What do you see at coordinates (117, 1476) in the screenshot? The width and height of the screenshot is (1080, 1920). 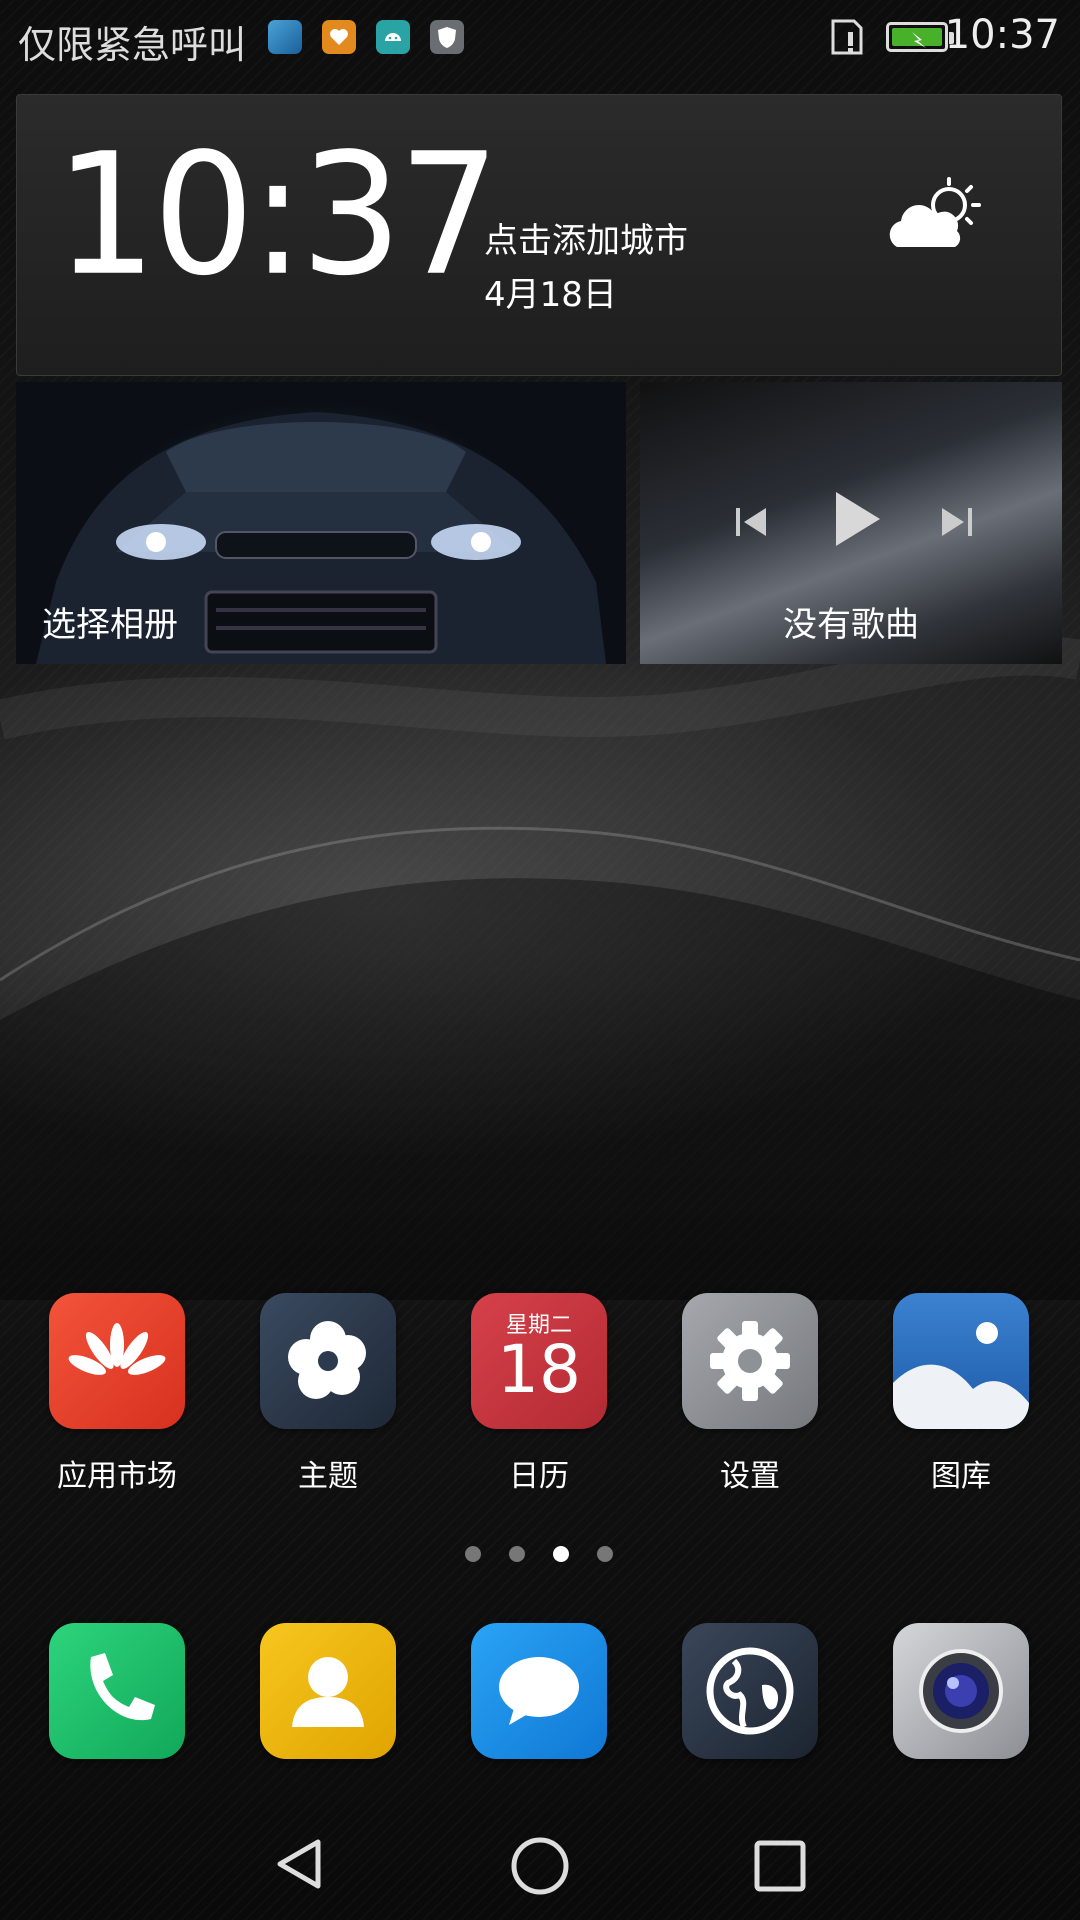 I see `app-label: 应用市场` at bounding box center [117, 1476].